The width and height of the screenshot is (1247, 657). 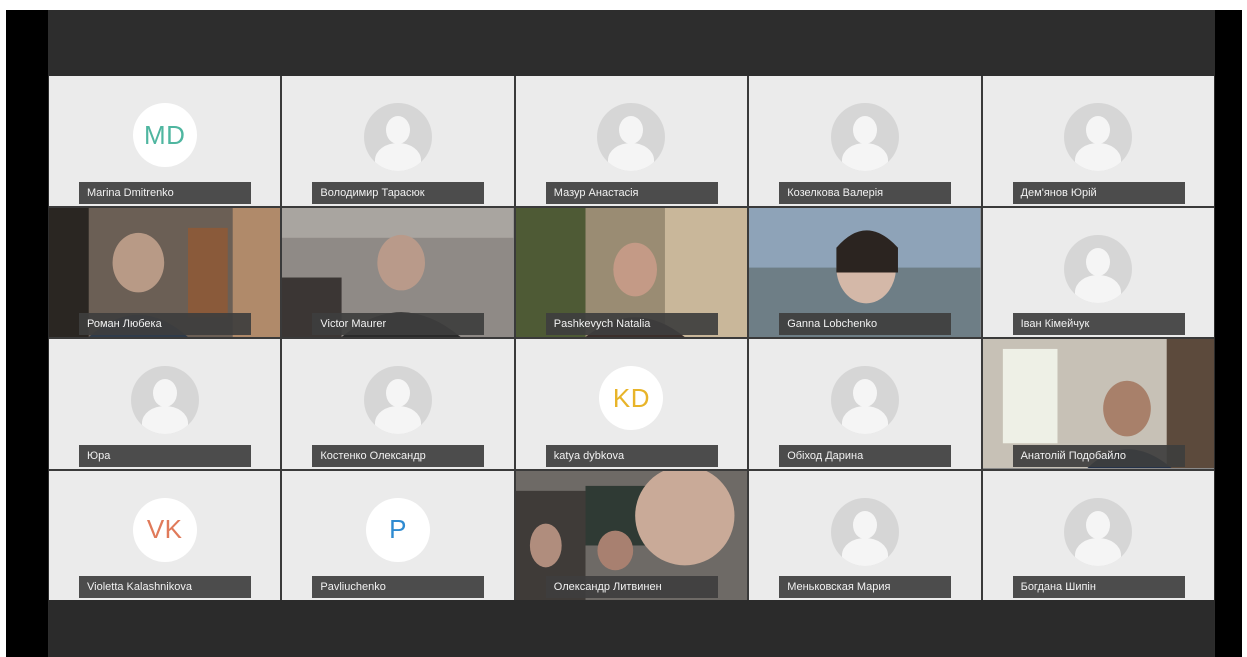 I want to click on participant-tile: Богдана Шипін, so click(x=1098, y=535).